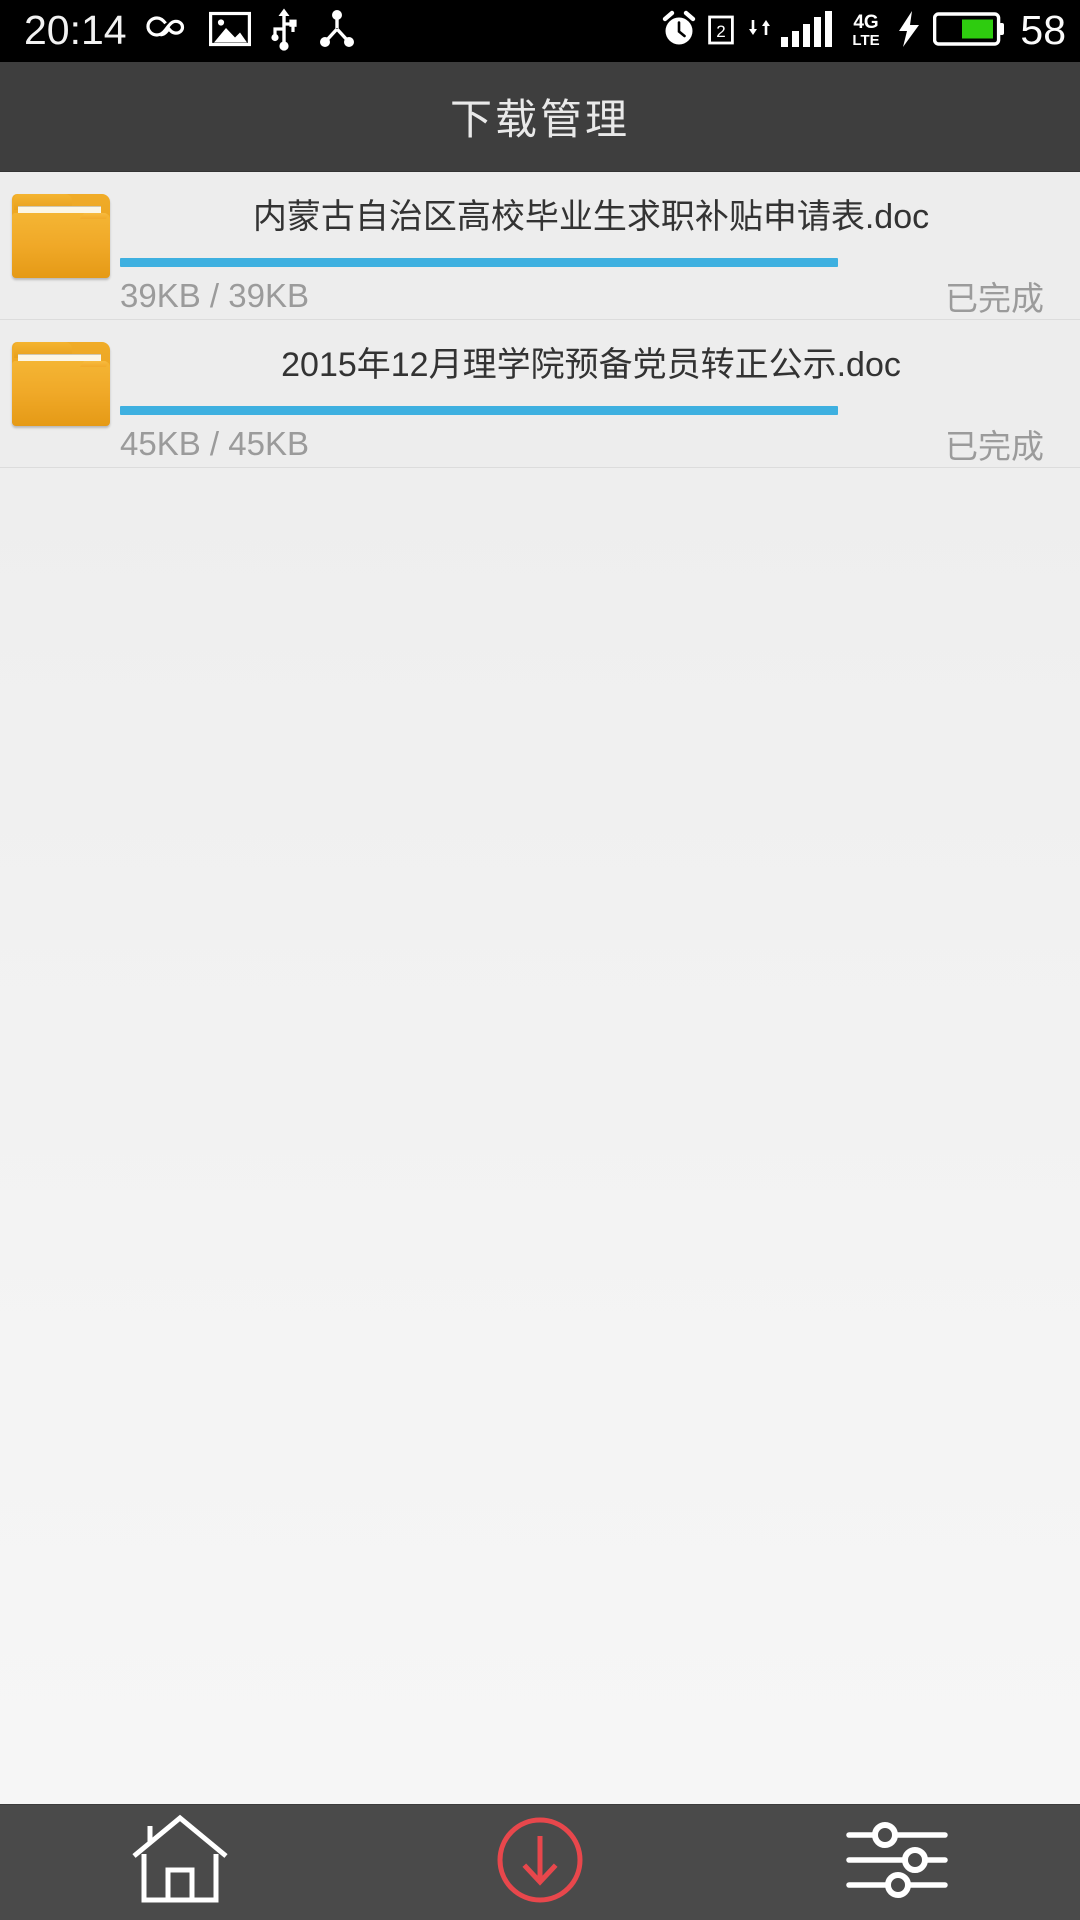 This screenshot has height=1920, width=1080. I want to click on bottom-navigation-bar, so click(540, 1862).